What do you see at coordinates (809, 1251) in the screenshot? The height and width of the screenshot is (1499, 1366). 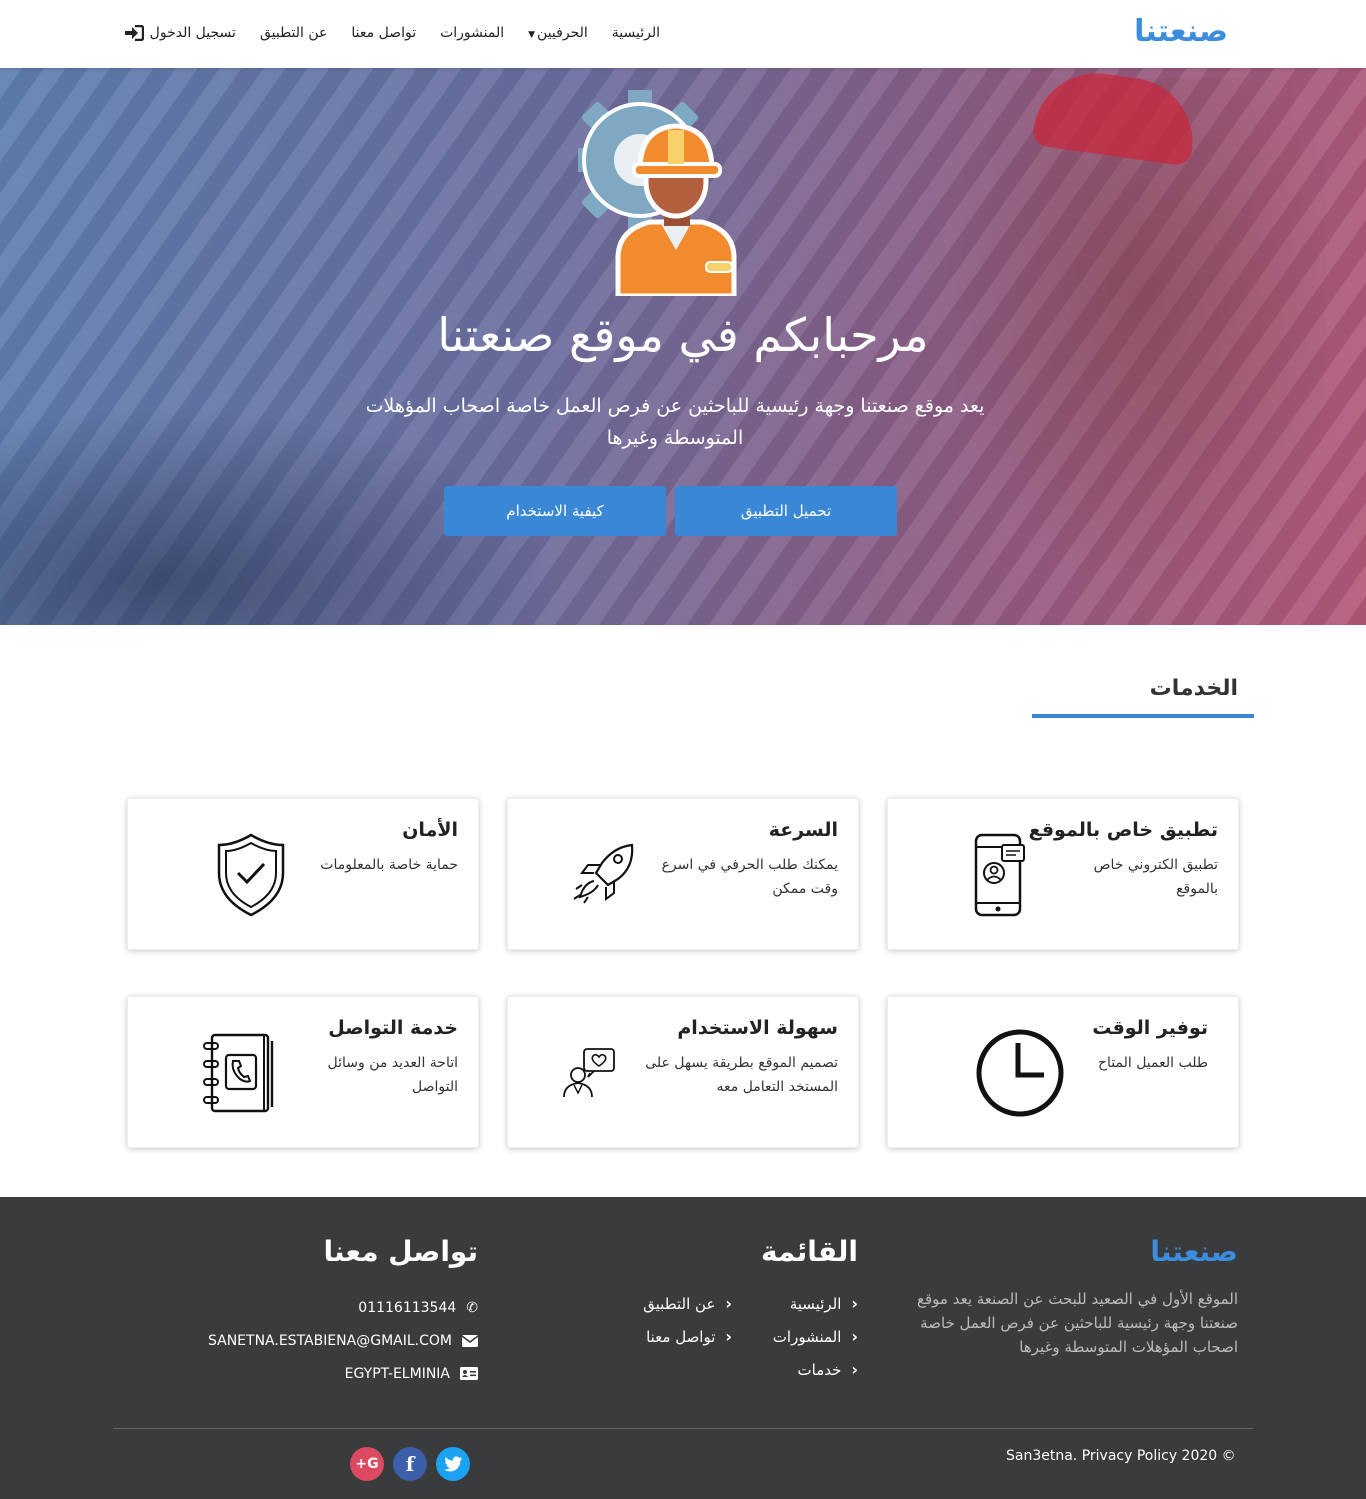 I see `footer-menu-title: القائمة` at bounding box center [809, 1251].